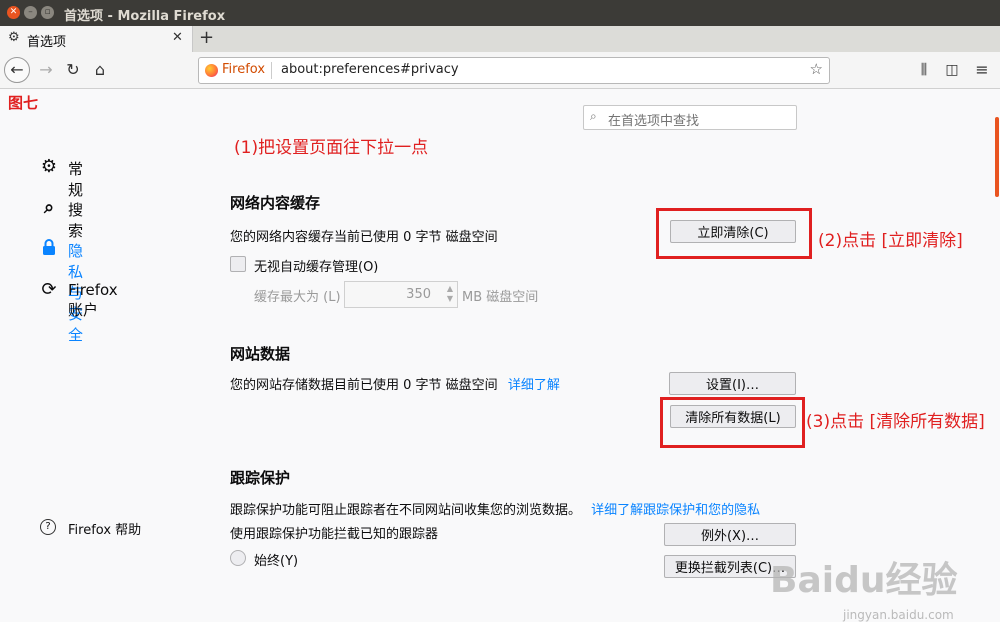  I want to click on tracking-block-label: 使用跟踪保护功能拦截已知的跟踪器, so click(334, 534).